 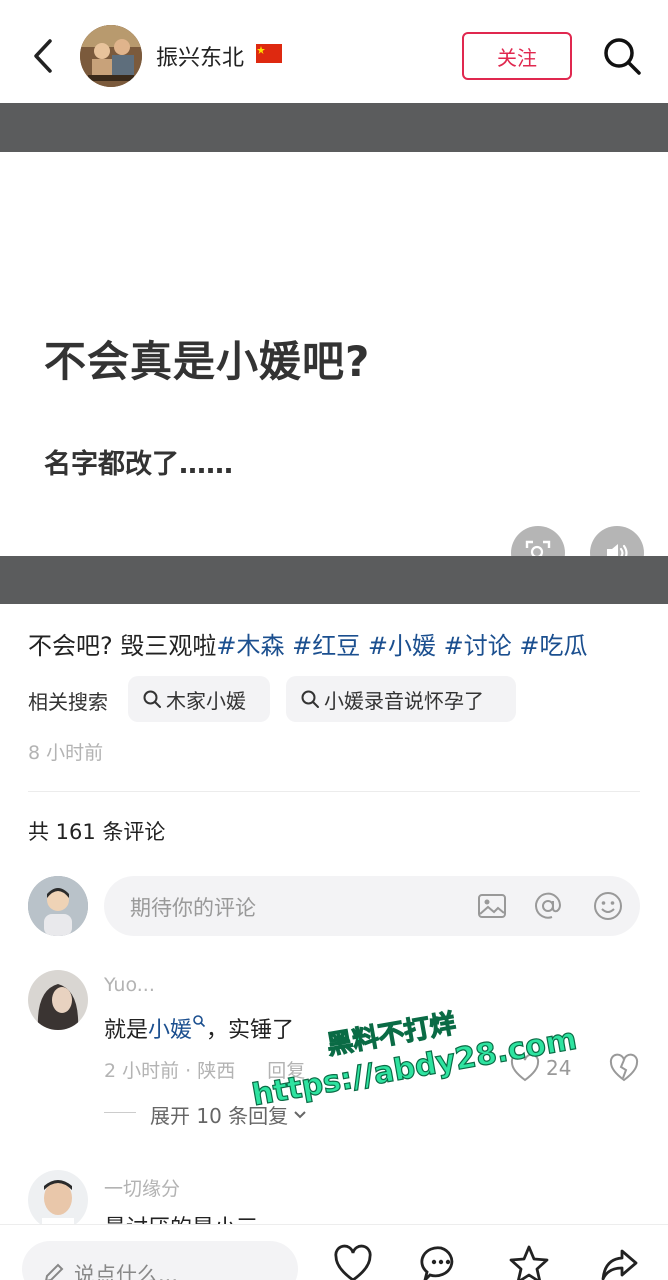 What do you see at coordinates (300, 1114) in the screenshot?
I see `chevron-down-icon` at bounding box center [300, 1114].